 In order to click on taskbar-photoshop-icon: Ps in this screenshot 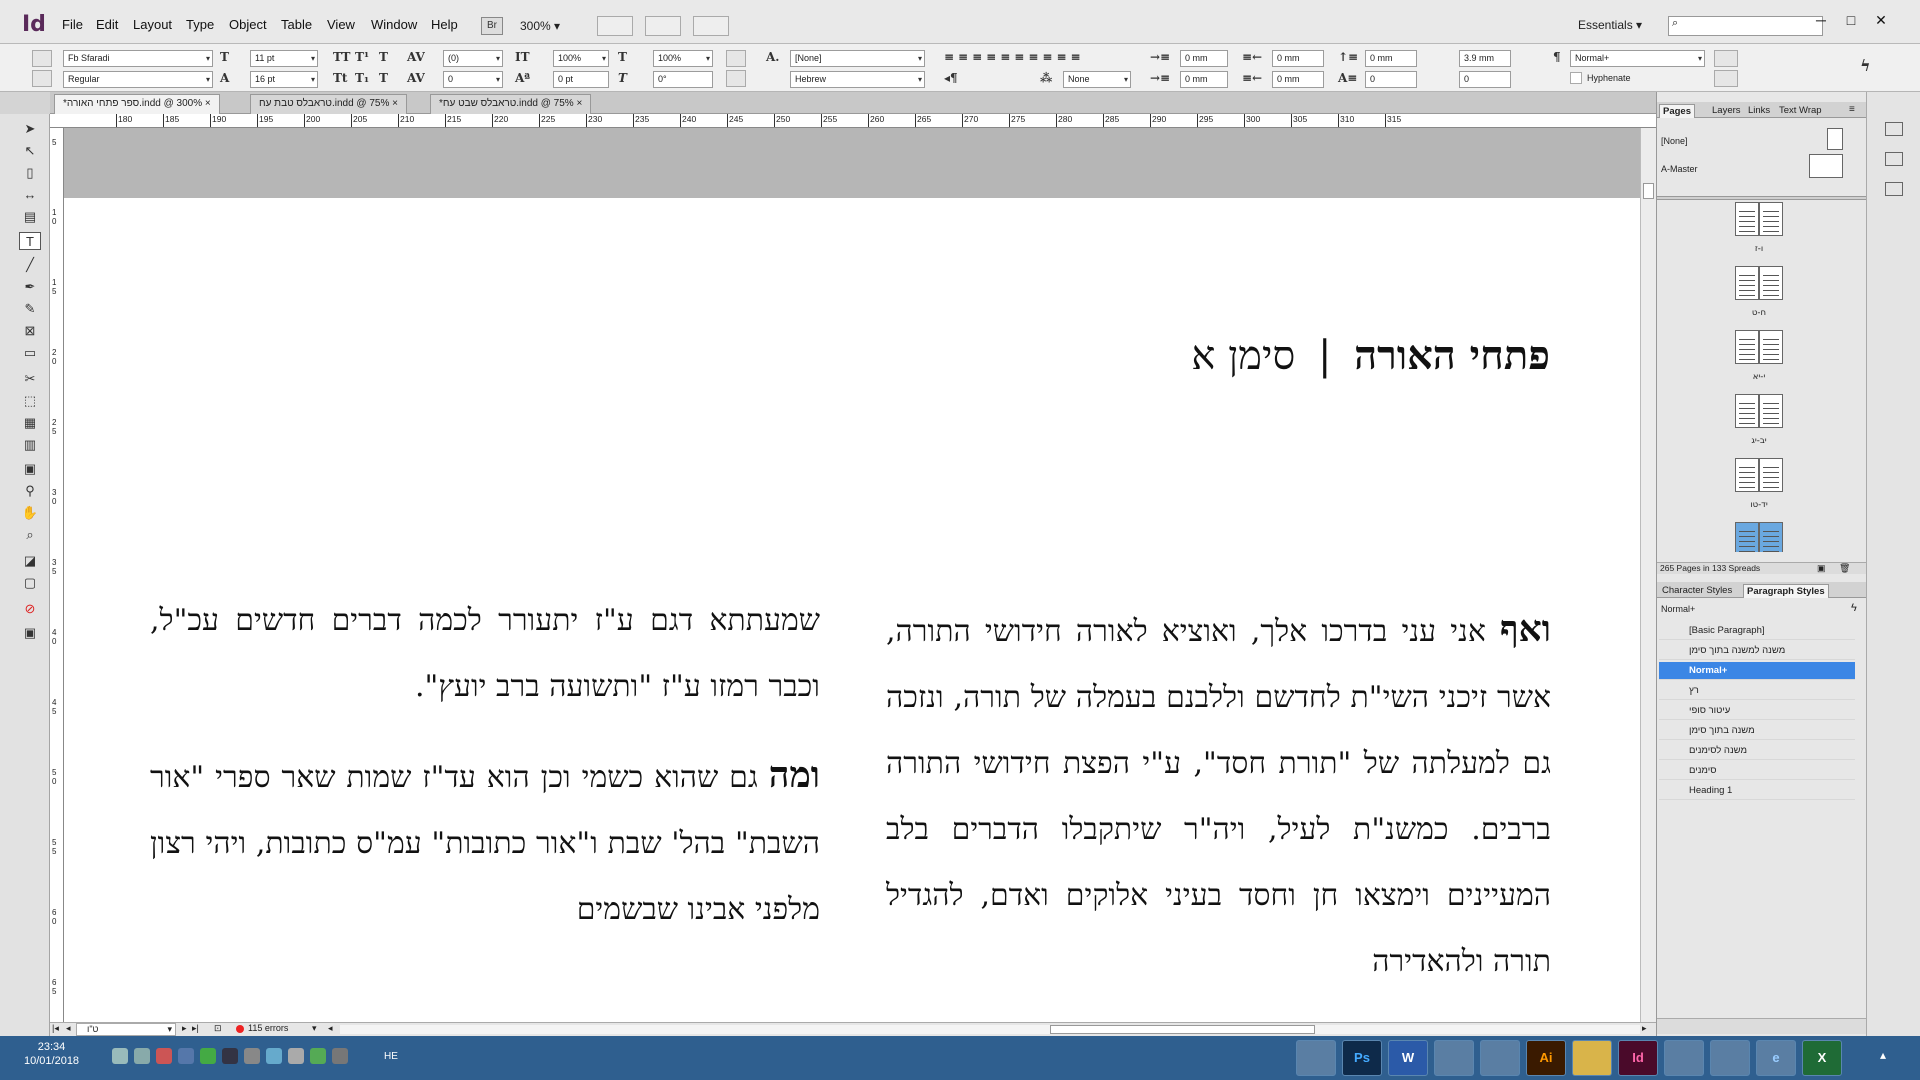, I will do `click(1362, 1058)`.